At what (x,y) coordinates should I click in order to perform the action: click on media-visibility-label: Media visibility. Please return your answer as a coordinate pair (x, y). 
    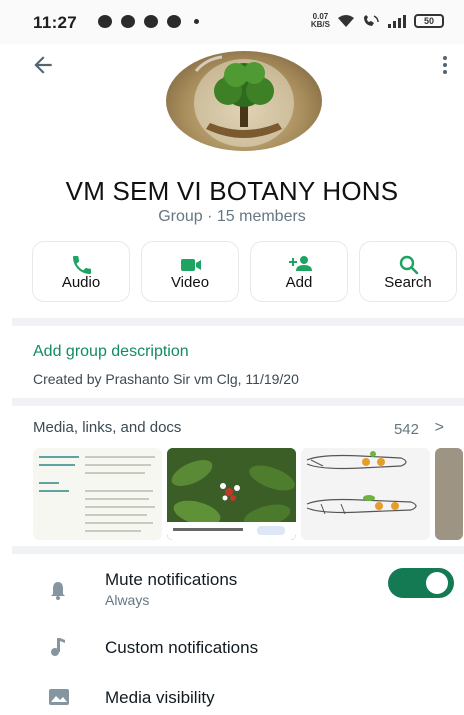
    Looking at the image, I should click on (160, 698).